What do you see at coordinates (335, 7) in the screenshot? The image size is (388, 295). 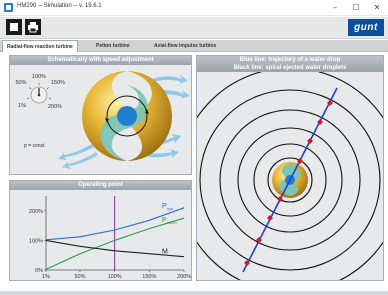 I see `minimize-button: –` at bounding box center [335, 7].